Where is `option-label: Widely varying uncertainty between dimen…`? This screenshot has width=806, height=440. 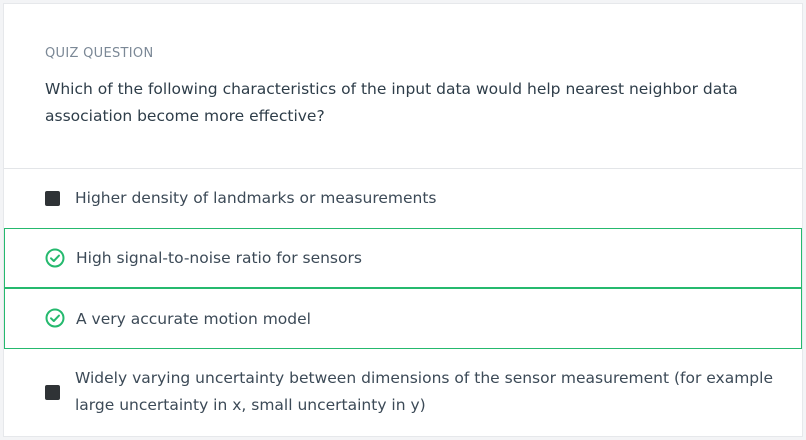
option-label: Widely varying uncertainty between dimen… is located at coordinates (424, 391).